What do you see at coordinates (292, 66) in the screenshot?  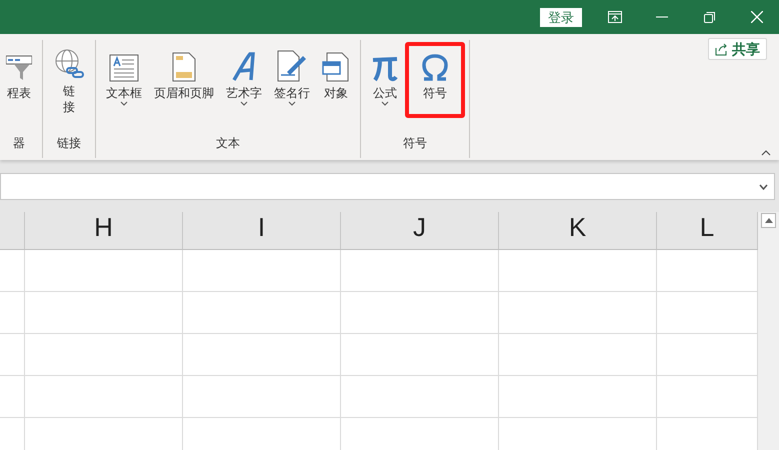 I see `signature-pen-icon` at bounding box center [292, 66].